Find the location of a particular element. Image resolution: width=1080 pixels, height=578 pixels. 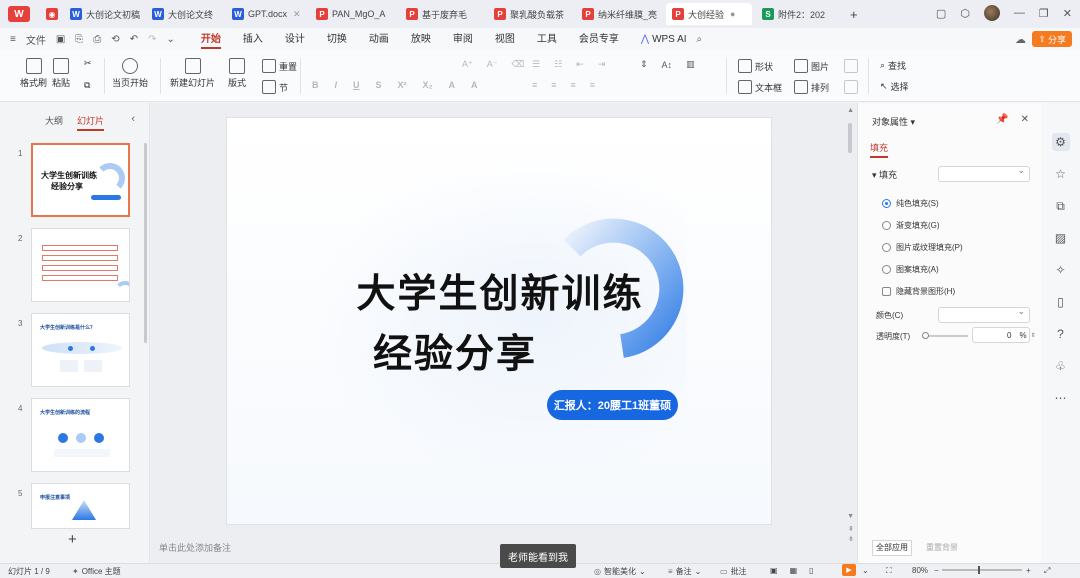

slide-title-line2: 经验分享 is located at coordinates (477, 351).